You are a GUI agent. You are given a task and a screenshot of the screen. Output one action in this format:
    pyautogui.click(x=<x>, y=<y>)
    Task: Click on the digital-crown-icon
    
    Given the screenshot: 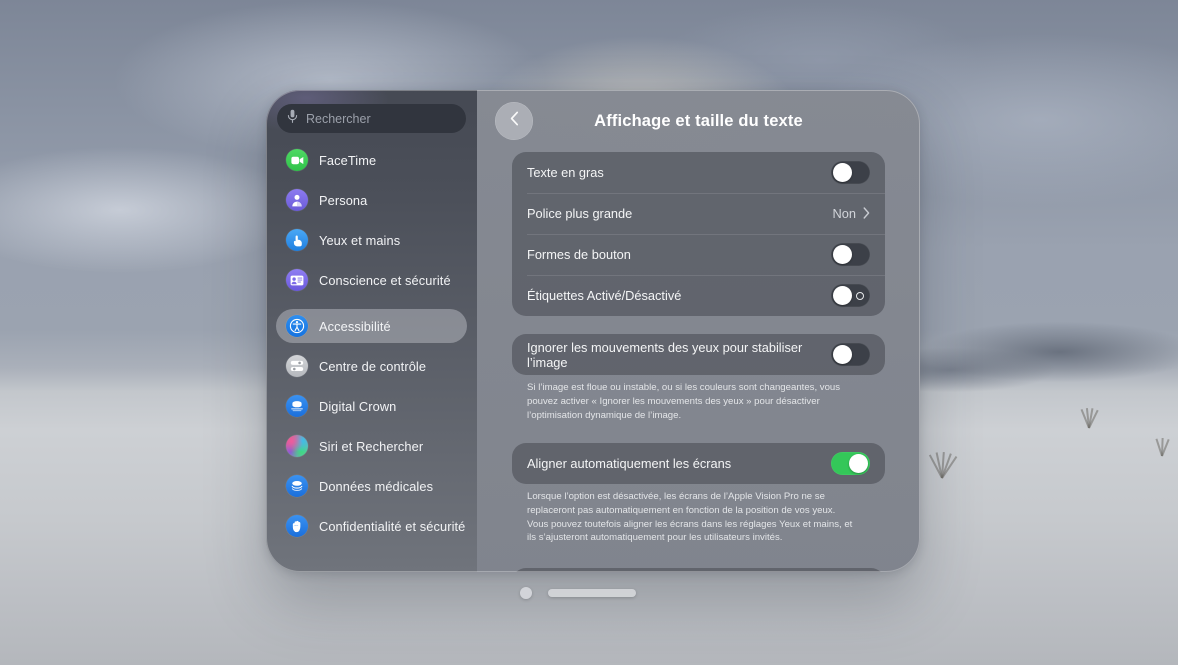 What is the action you would take?
    pyautogui.click(x=297, y=406)
    